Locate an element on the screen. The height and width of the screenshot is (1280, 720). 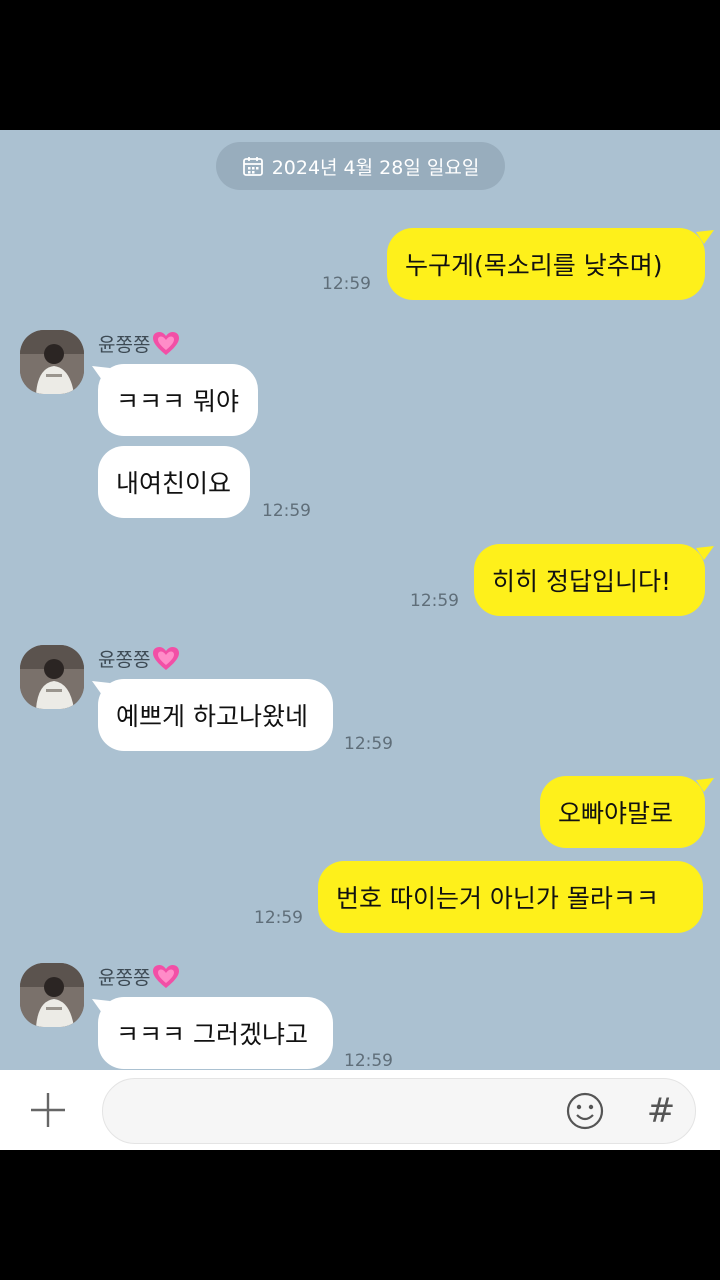
message-bubble-outgoing: 오빠야말로 is located at coordinates (622, 812).